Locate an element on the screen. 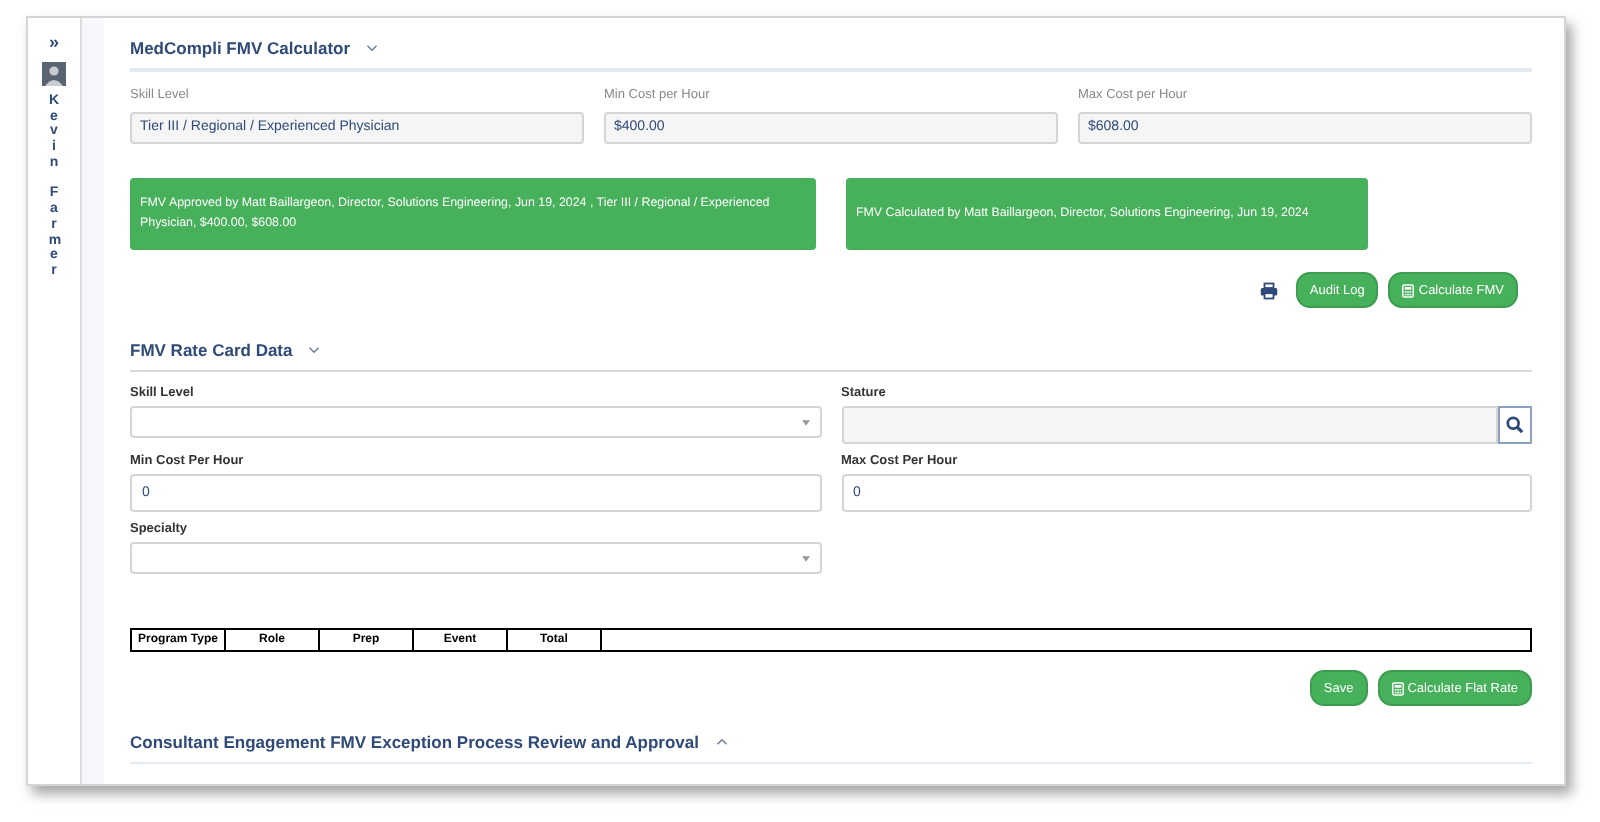 The image size is (1600, 822). section-title: FMV Rate Card Data is located at coordinates (211, 350).